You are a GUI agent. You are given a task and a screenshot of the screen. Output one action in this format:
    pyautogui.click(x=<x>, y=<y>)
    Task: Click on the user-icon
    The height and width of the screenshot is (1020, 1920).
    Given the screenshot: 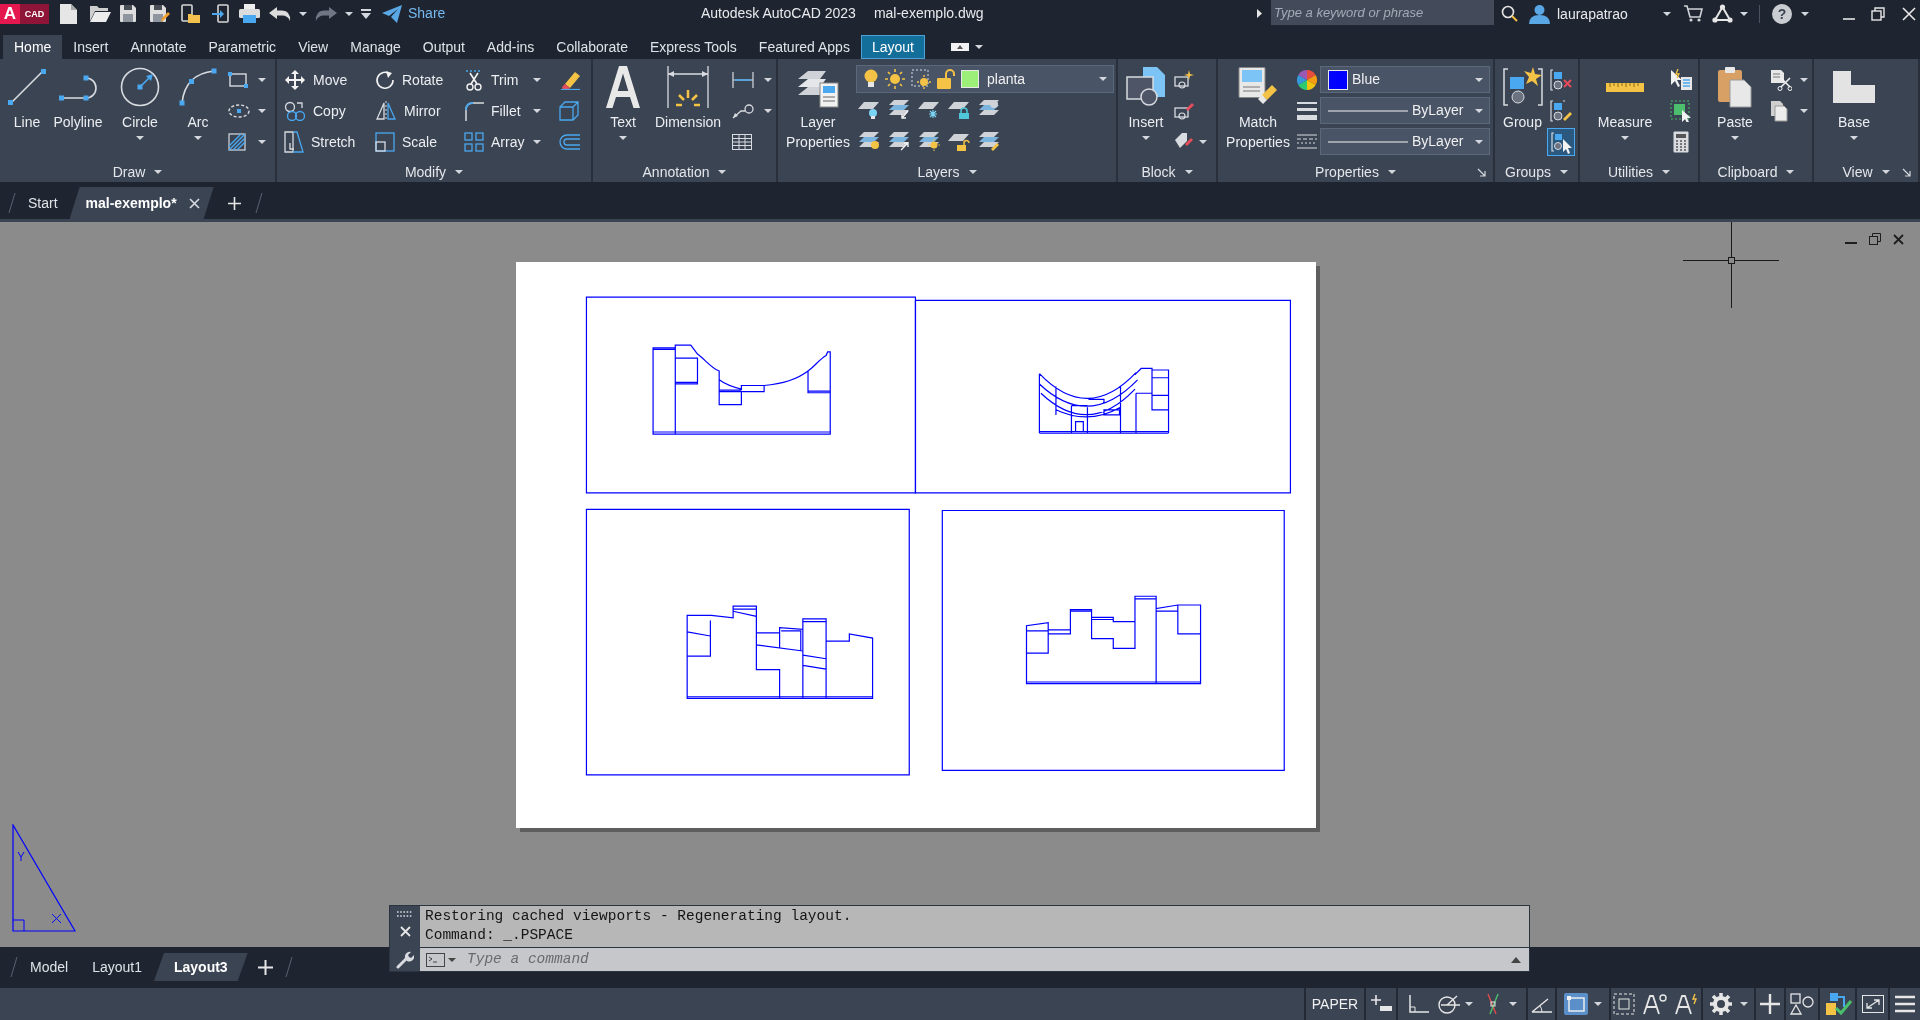 What is the action you would take?
    pyautogui.click(x=1539, y=13)
    